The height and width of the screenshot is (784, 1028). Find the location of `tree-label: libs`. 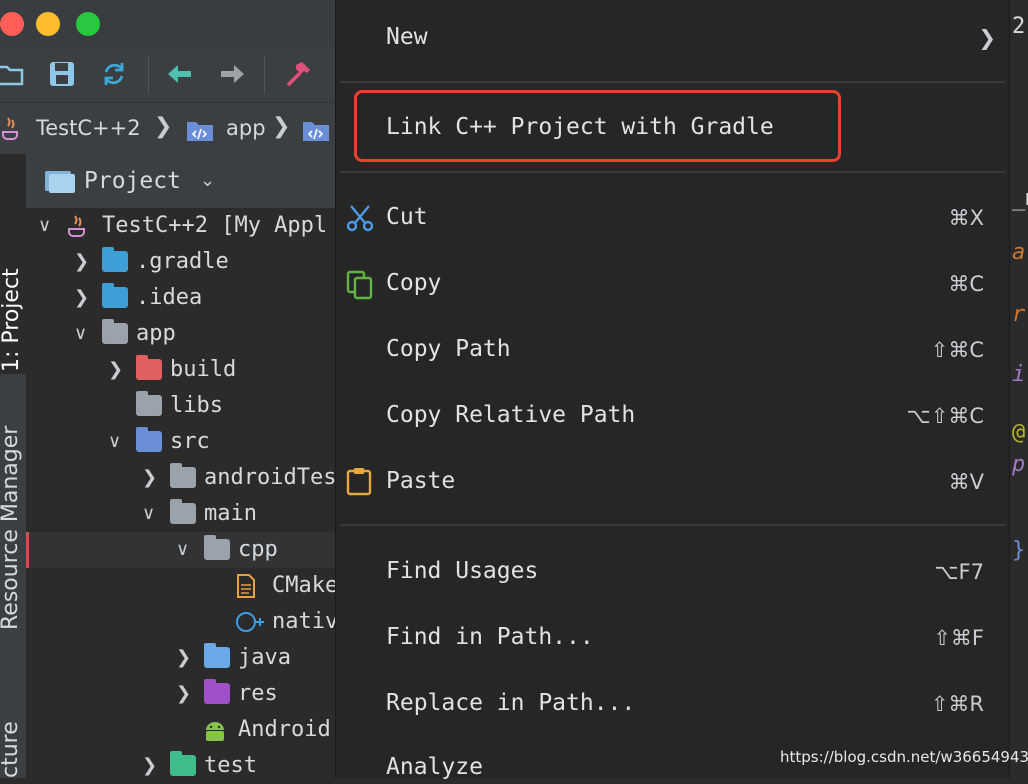

tree-label: libs is located at coordinates (196, 405).